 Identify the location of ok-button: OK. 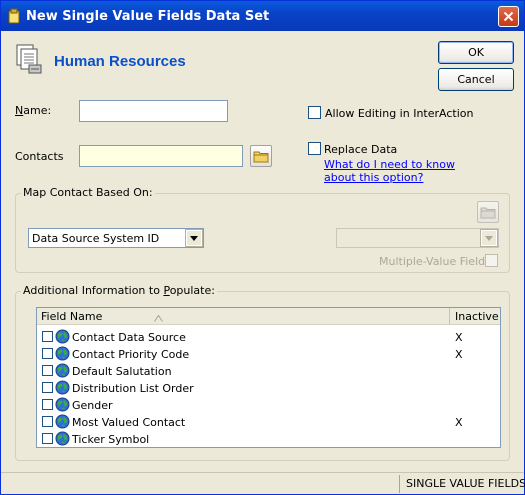
(476, 52).